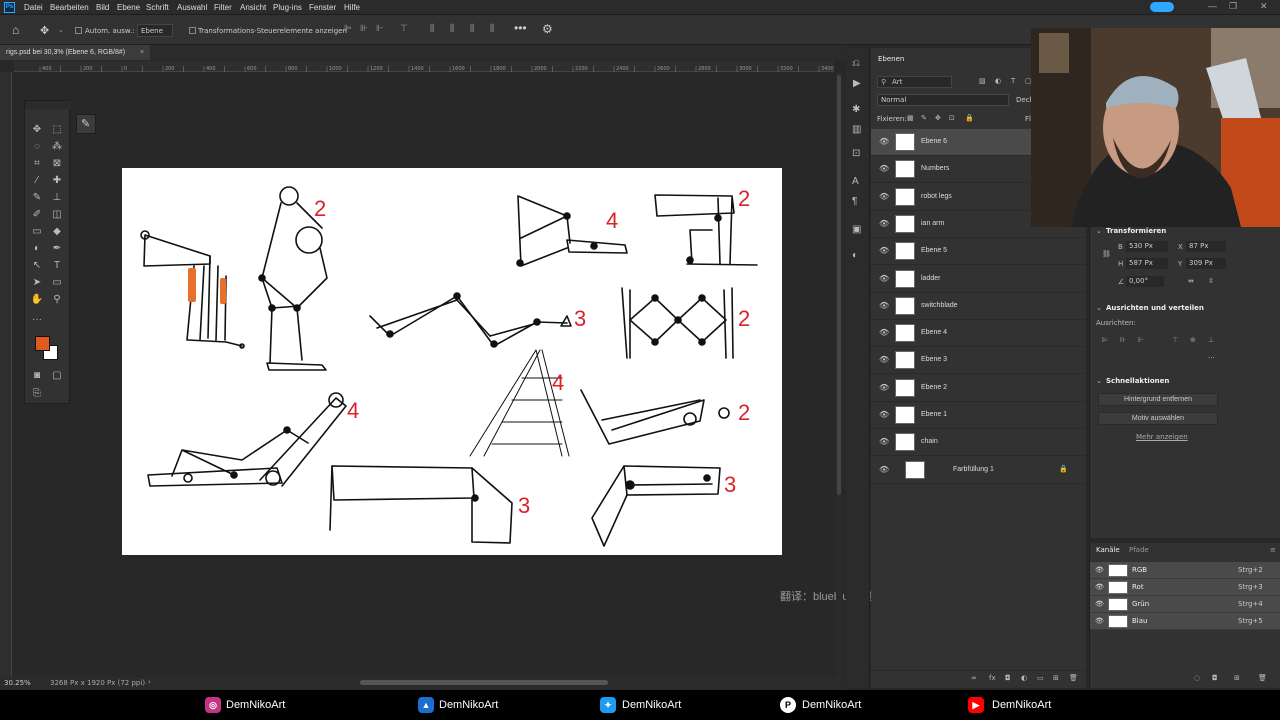 The image size is (1280, 720). What do you see at coordinates (1185, 587) in the screenshot?
I see `channel-row: 👁 Rot Strg+3` at bounding box center [1185, 587].